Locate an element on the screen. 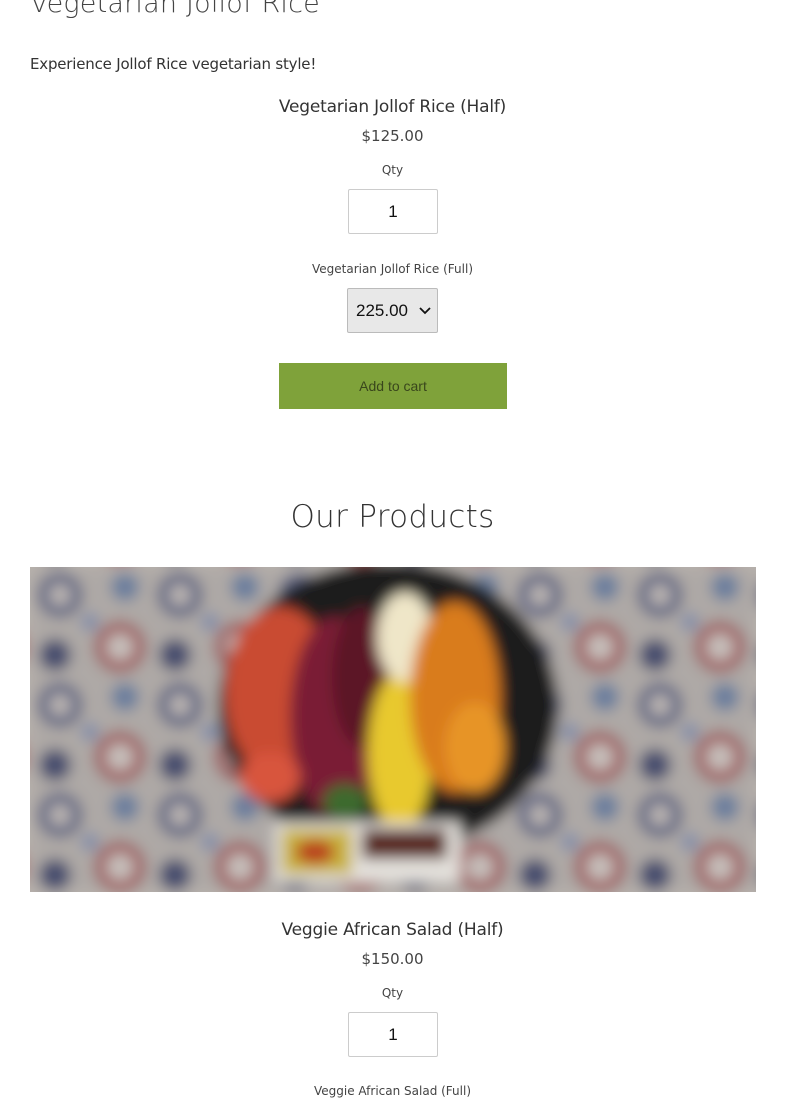 Image resolution: width=785 pixels, height=1098 pixels. add-to-cart-button: Add to cart is located at coordinates (393, 386).